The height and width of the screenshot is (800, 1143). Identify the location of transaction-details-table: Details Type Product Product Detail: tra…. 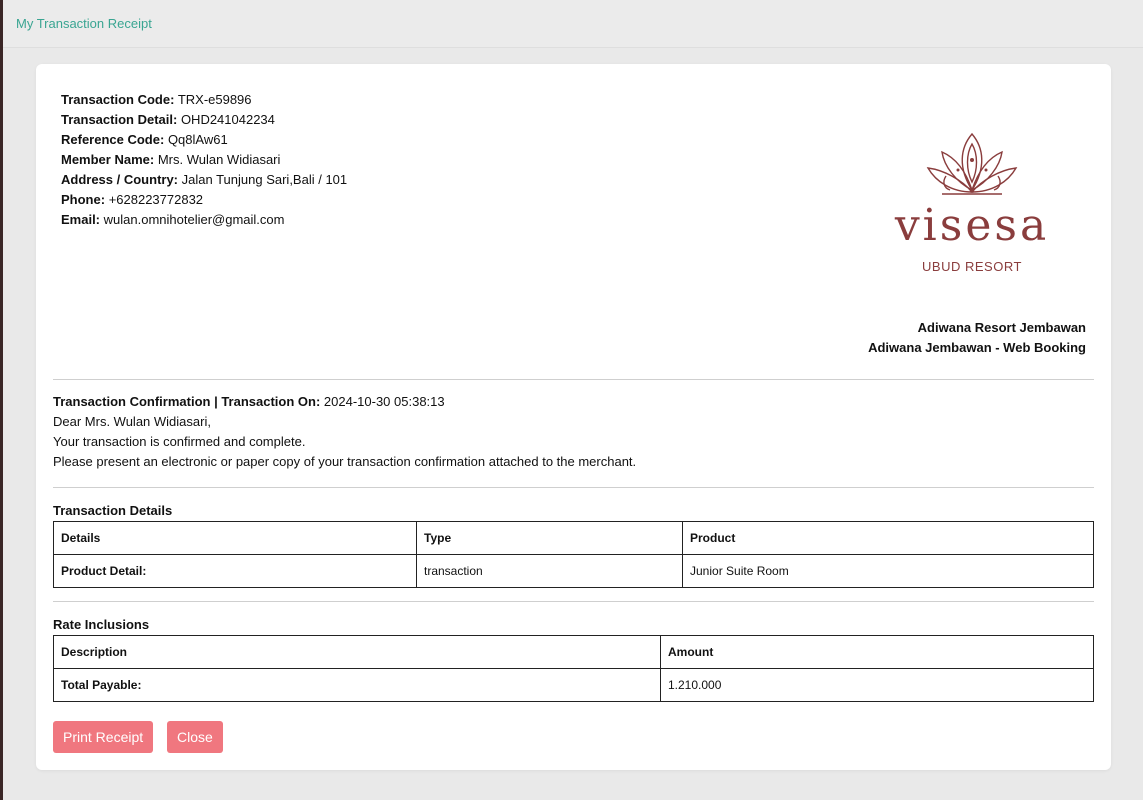
(573, 554).